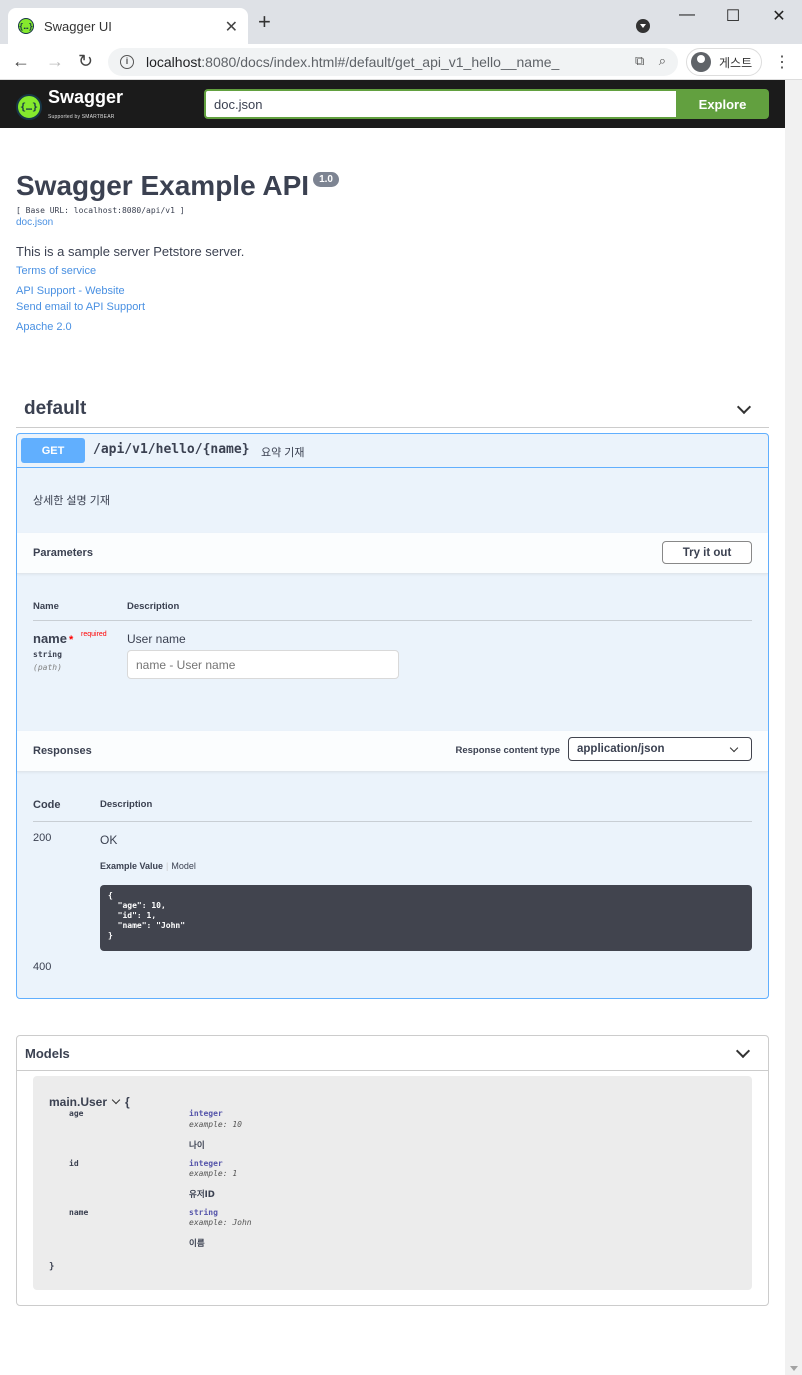 Image resolution: width=802 pixels, height=1375 pixels. Describe the element at coordinates (215, 1124) in the screenshot. I see `prop-example: example: 10` at that location.